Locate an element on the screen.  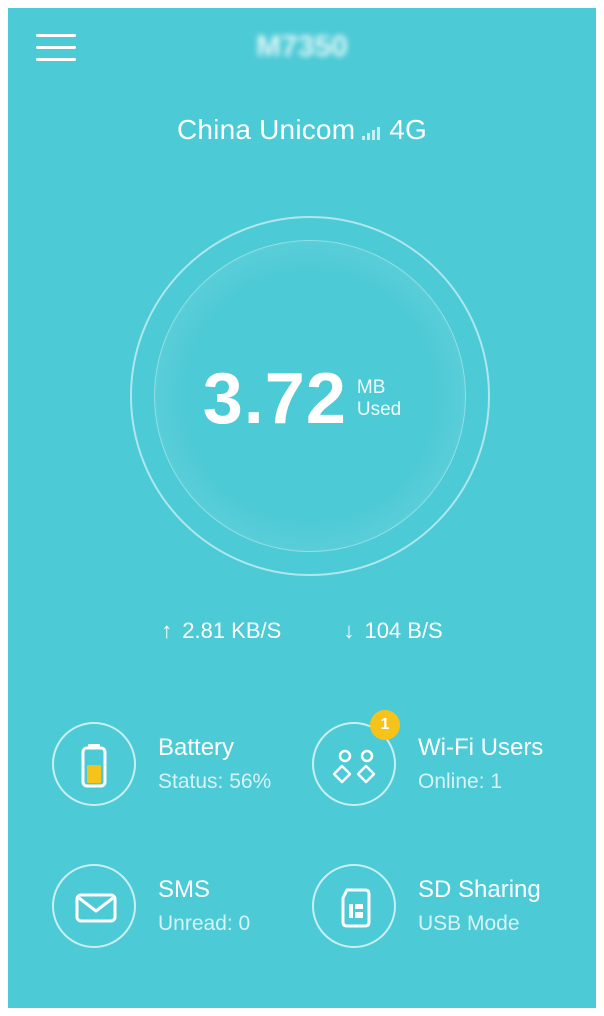
sd-sharing-mode: USB Mode is located at coordinates (469, 923).